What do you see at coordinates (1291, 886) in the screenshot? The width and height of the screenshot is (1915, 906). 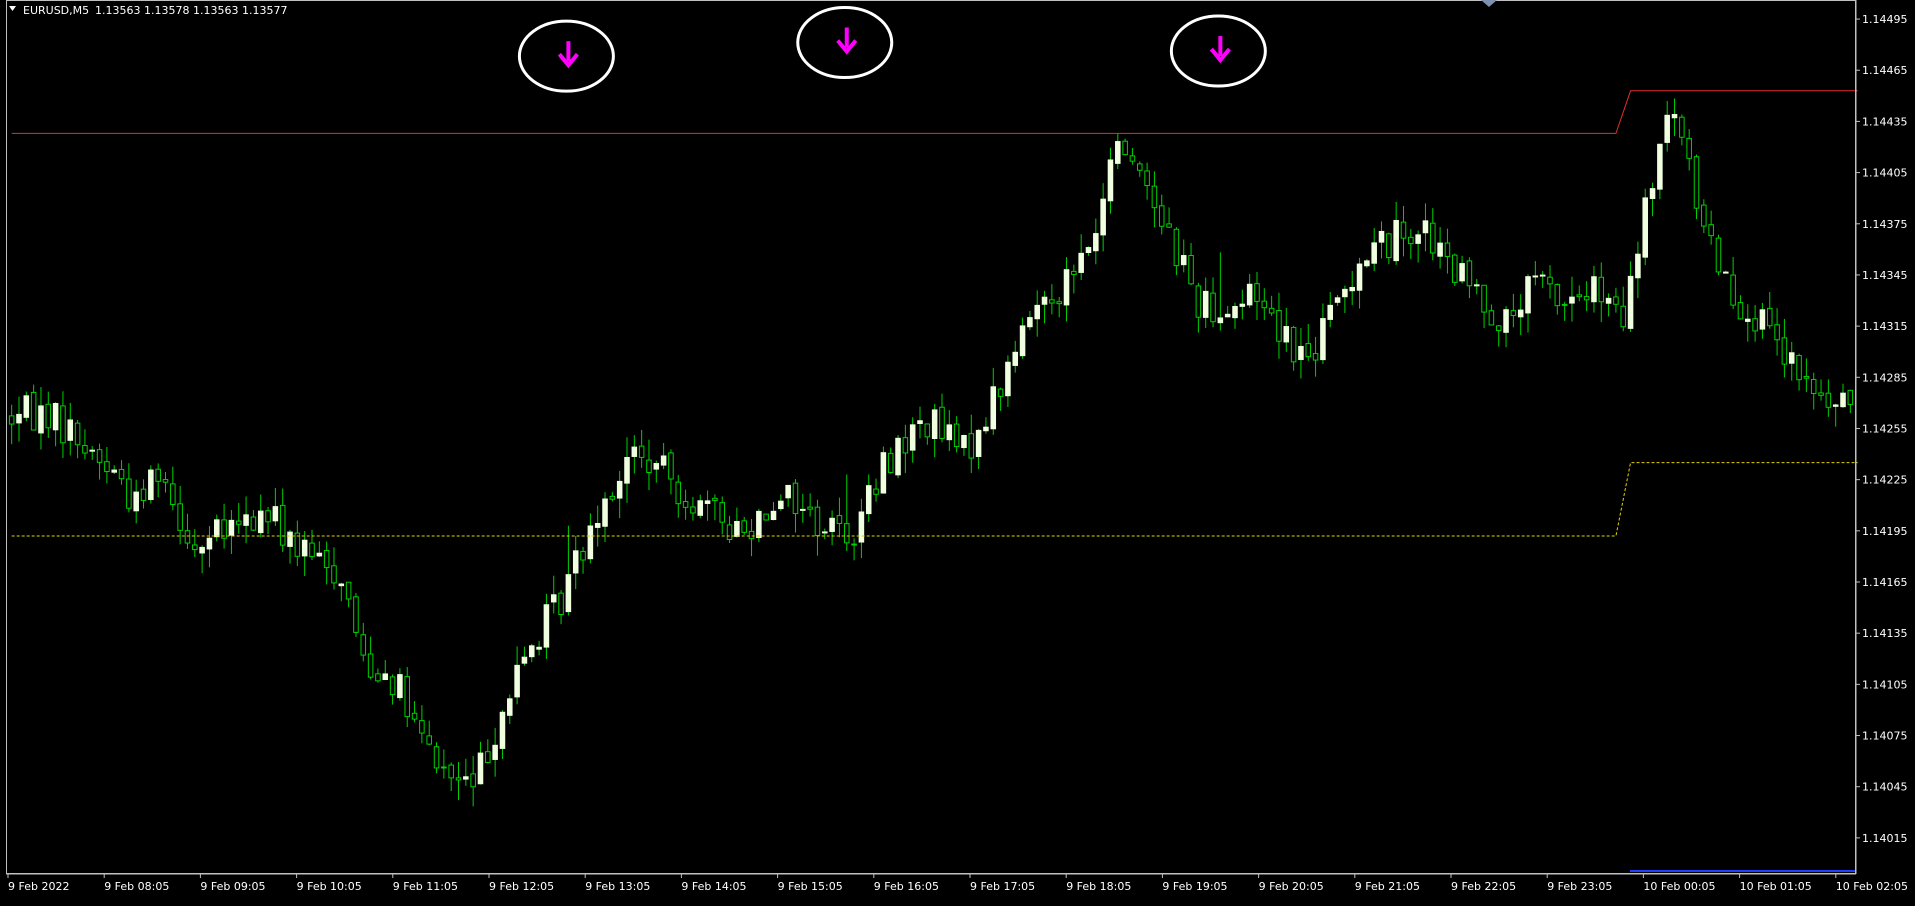 I see `time-tick-label: 9 Feb 20:05` at bounding box center [1291, 886].